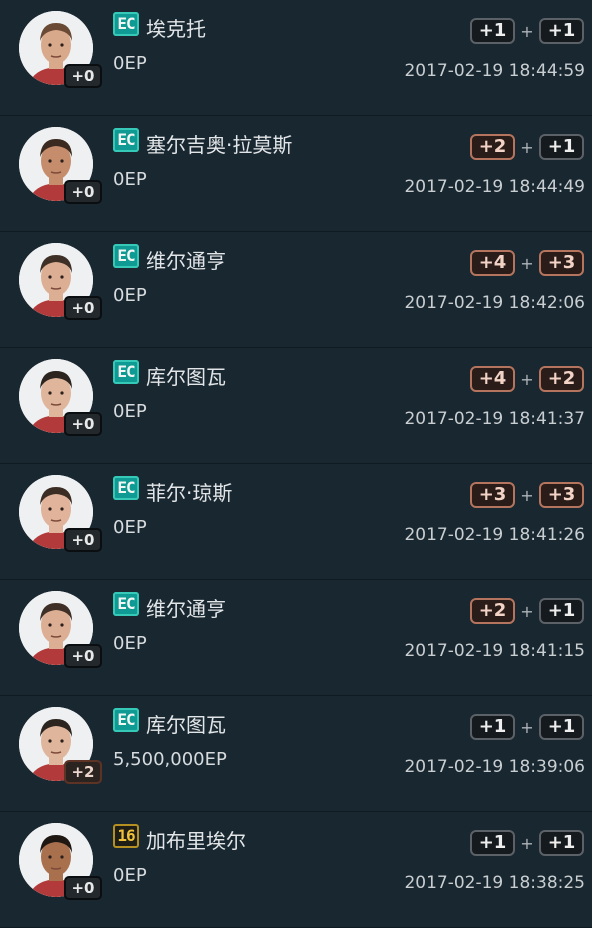  I want to click on timestamp: 2017-02-19 18:44:59, so click(494, 71).